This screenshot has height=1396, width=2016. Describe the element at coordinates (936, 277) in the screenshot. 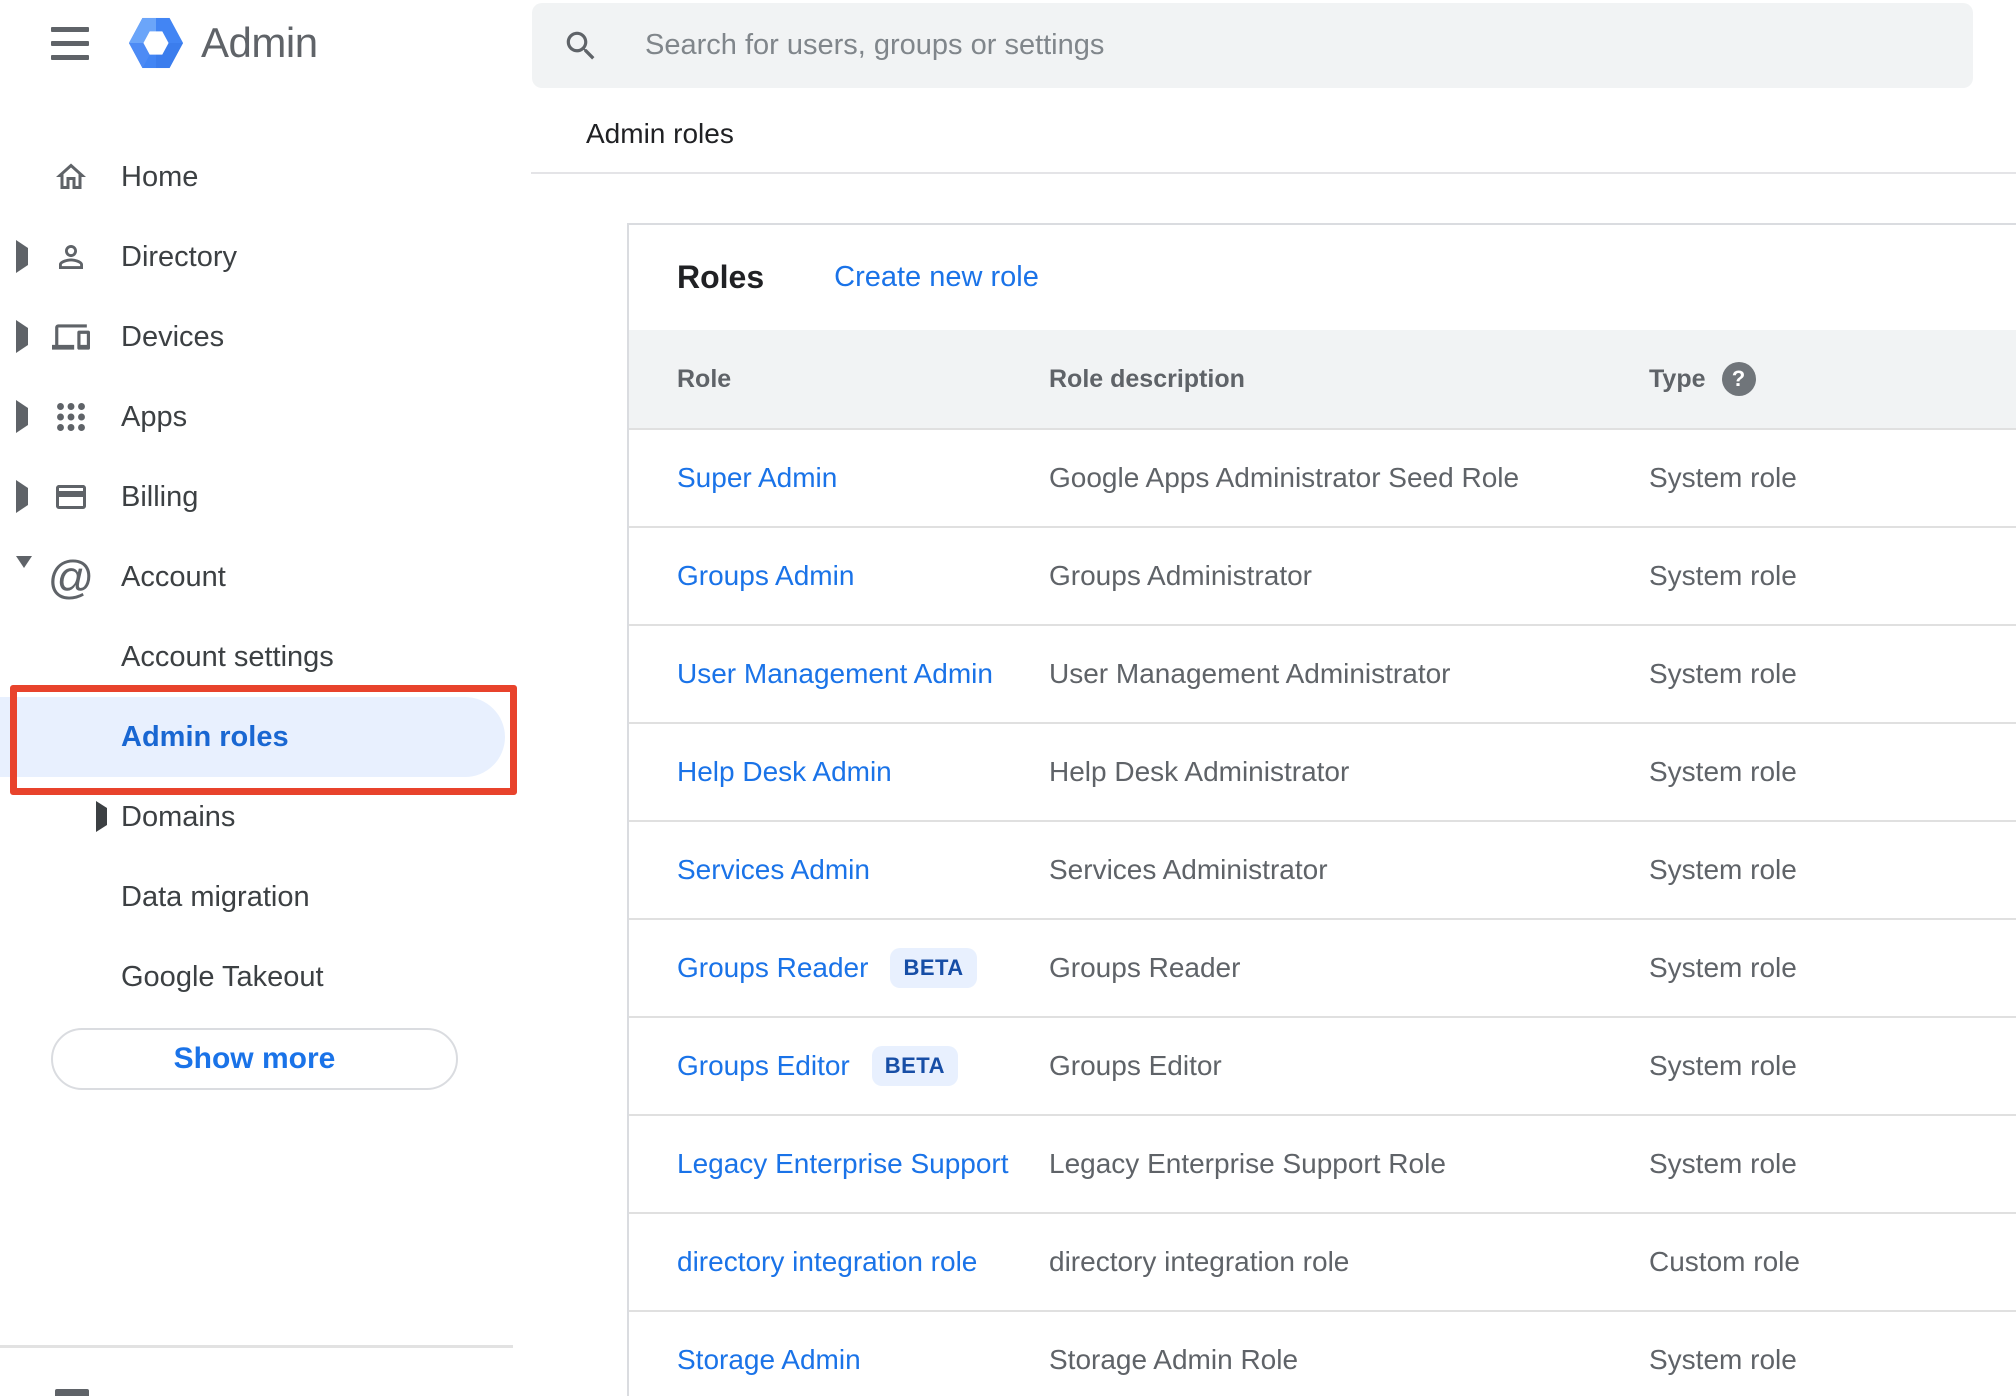

I see `create-new-role-link: Create new role` at that location.